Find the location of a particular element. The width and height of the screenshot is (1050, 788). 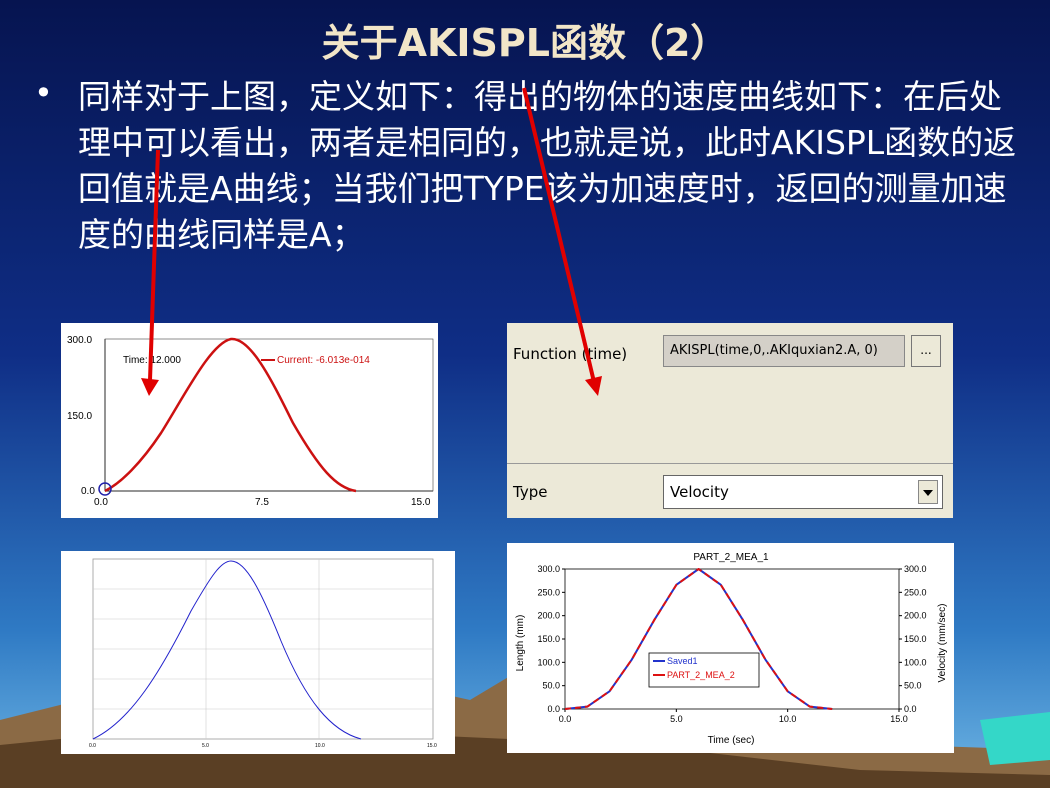

triangle-down-icon is located at coordinates (928, 493).